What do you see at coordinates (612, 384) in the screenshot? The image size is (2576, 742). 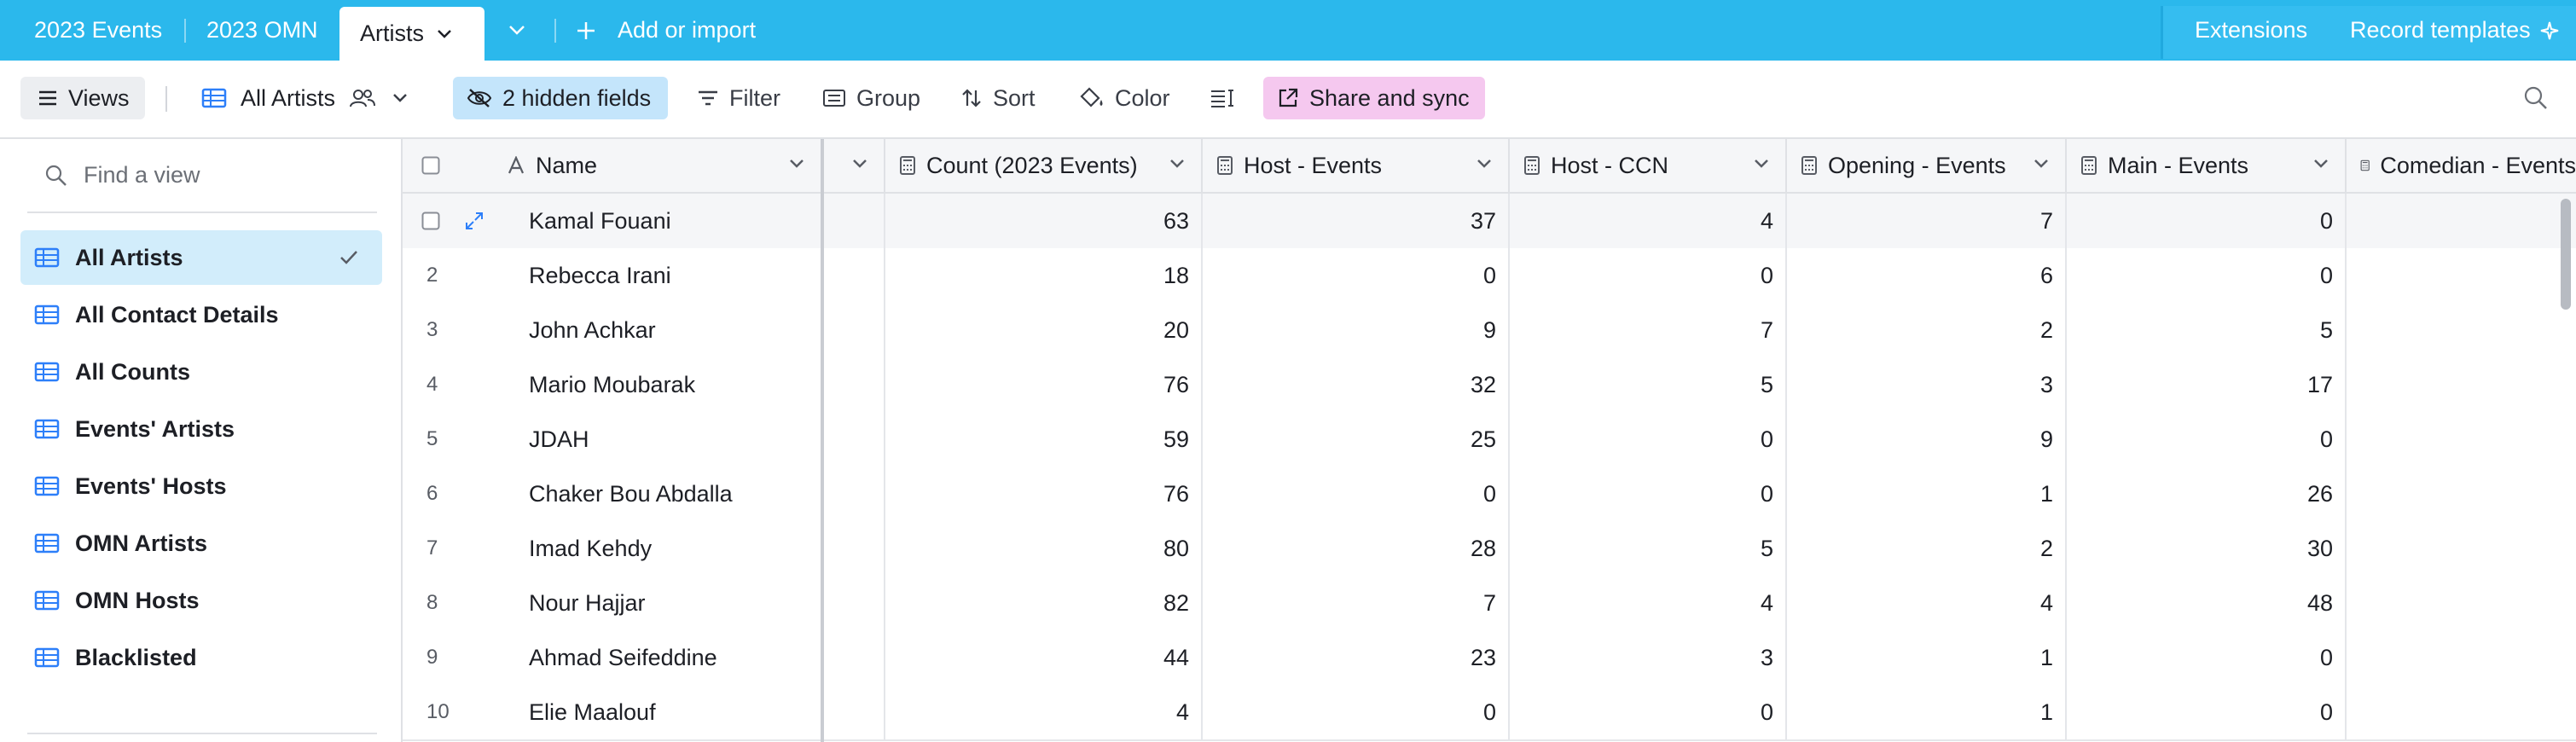 I see `name-cell: Mario Moubarak` at bounding box center [612, 384].